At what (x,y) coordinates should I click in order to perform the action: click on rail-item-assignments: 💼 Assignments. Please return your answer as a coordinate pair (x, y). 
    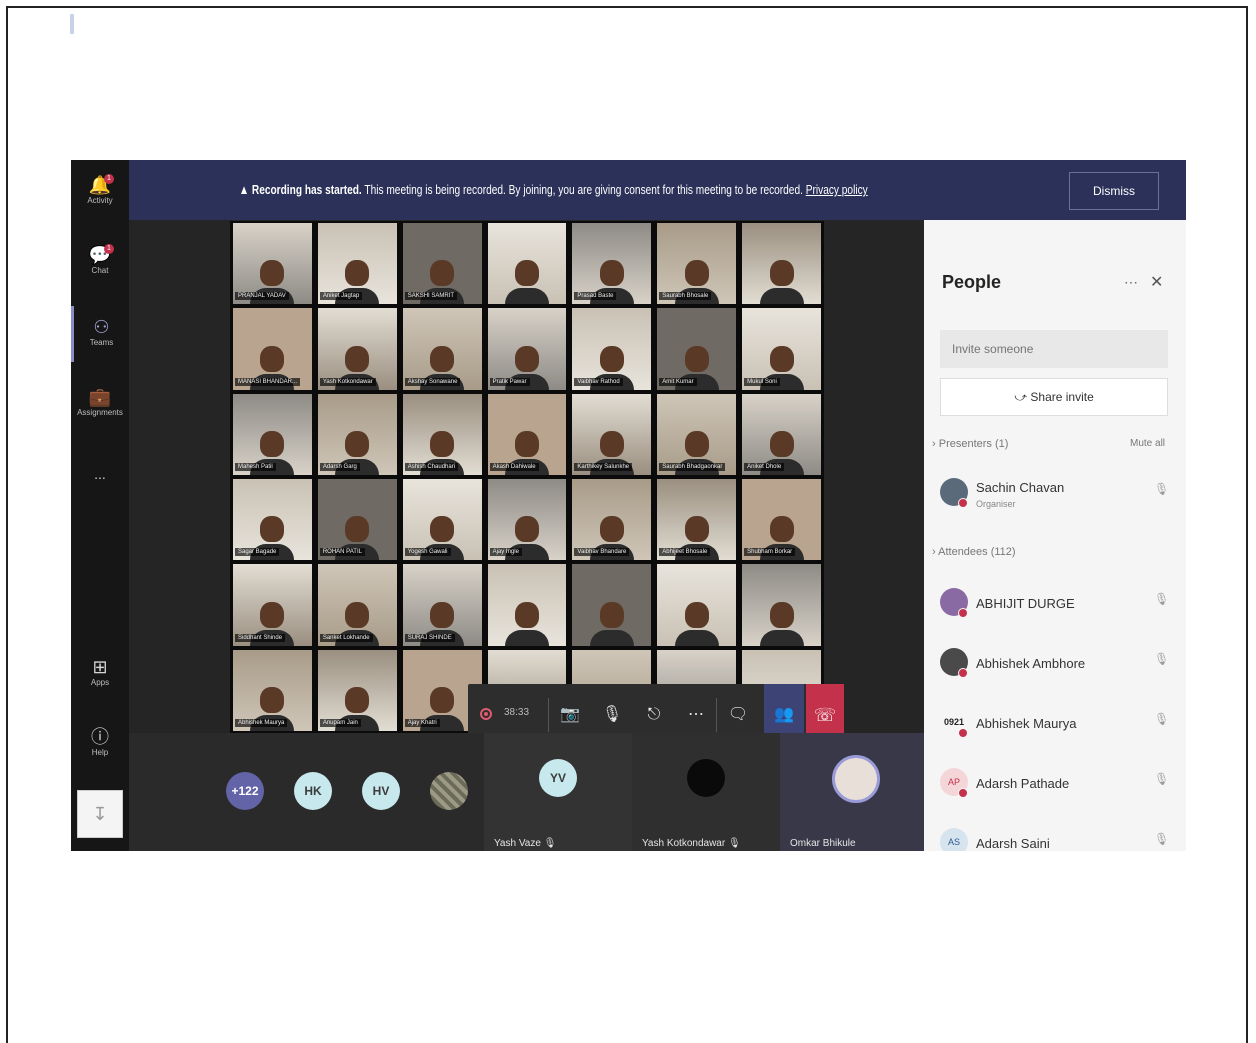
    Looking at the image, I should click on (100, 404).